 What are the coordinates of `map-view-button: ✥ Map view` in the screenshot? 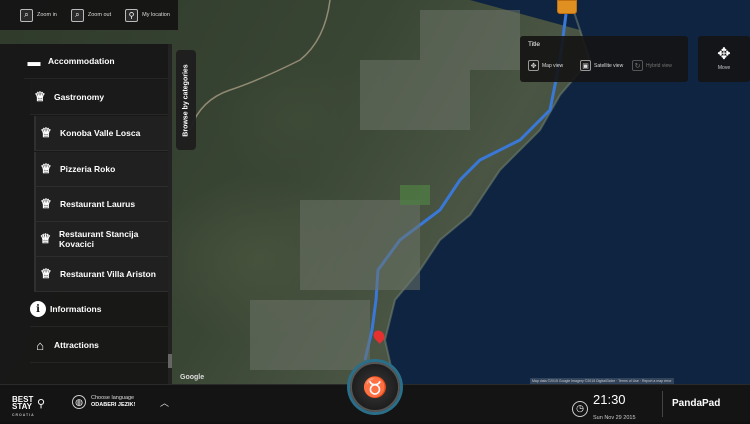 It's located at (545, 65).